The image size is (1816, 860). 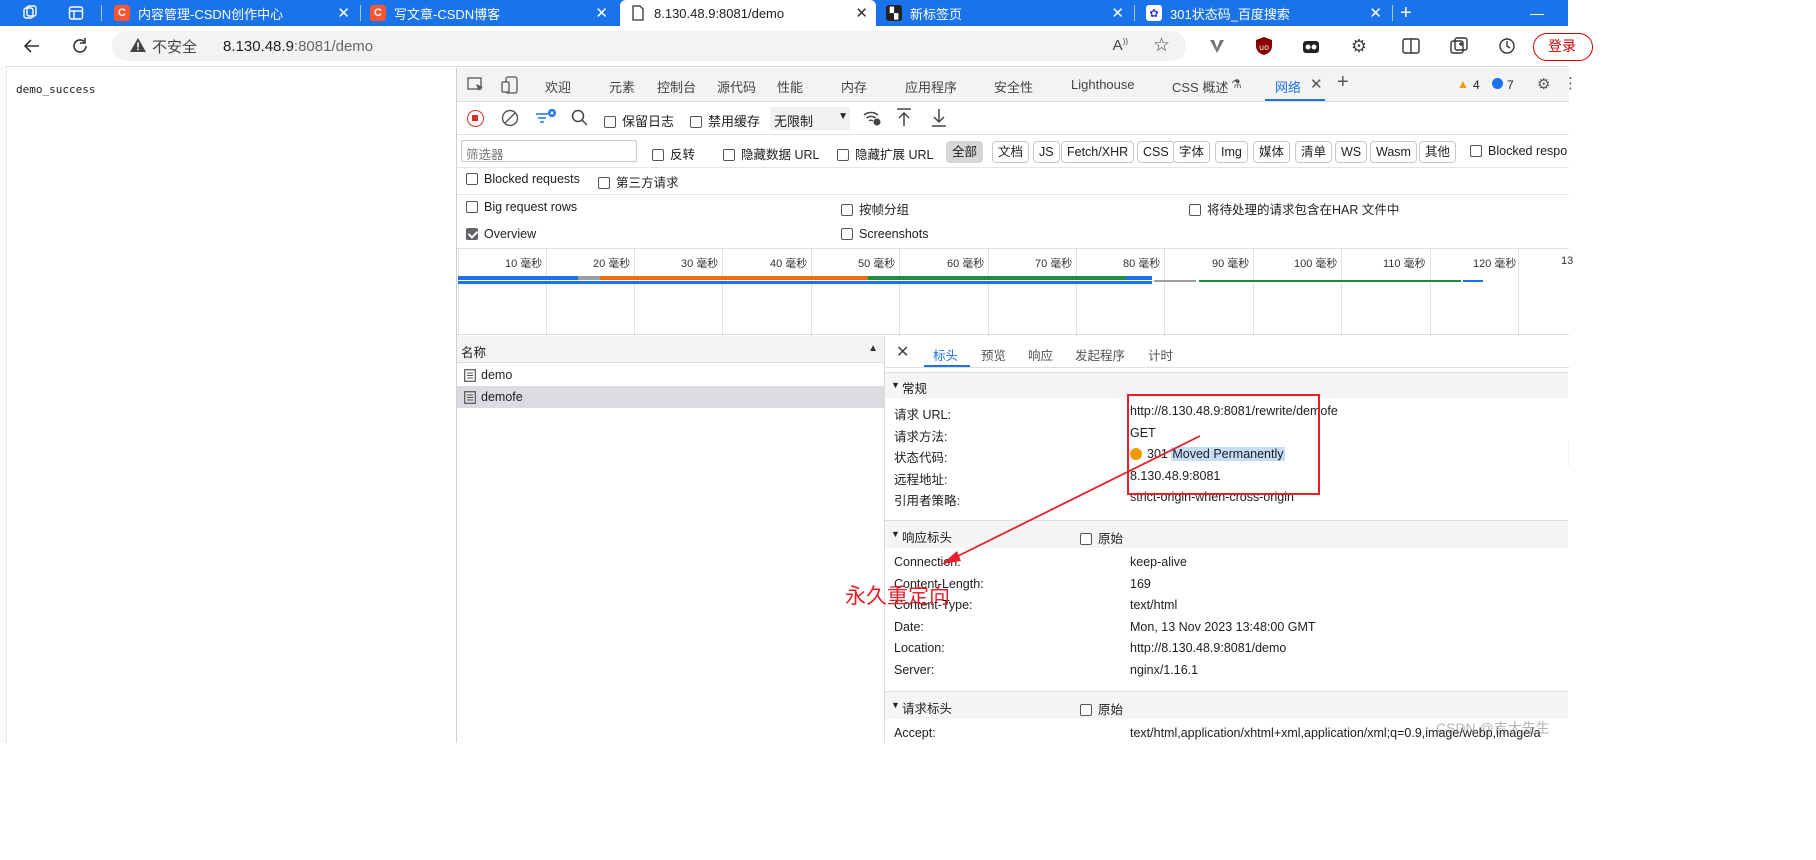 What do you see at coordinates (579, 119) in the screenshot?
I see `search-icon` at bounding box center [579, 119].